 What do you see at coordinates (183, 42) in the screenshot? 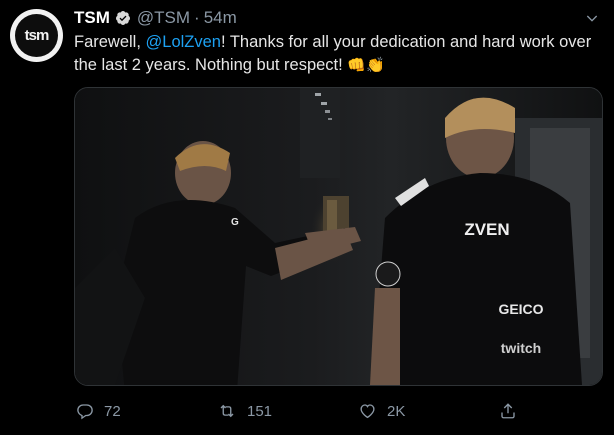
I see `mention-link: @LolZven` at bounding box center [183, 42].